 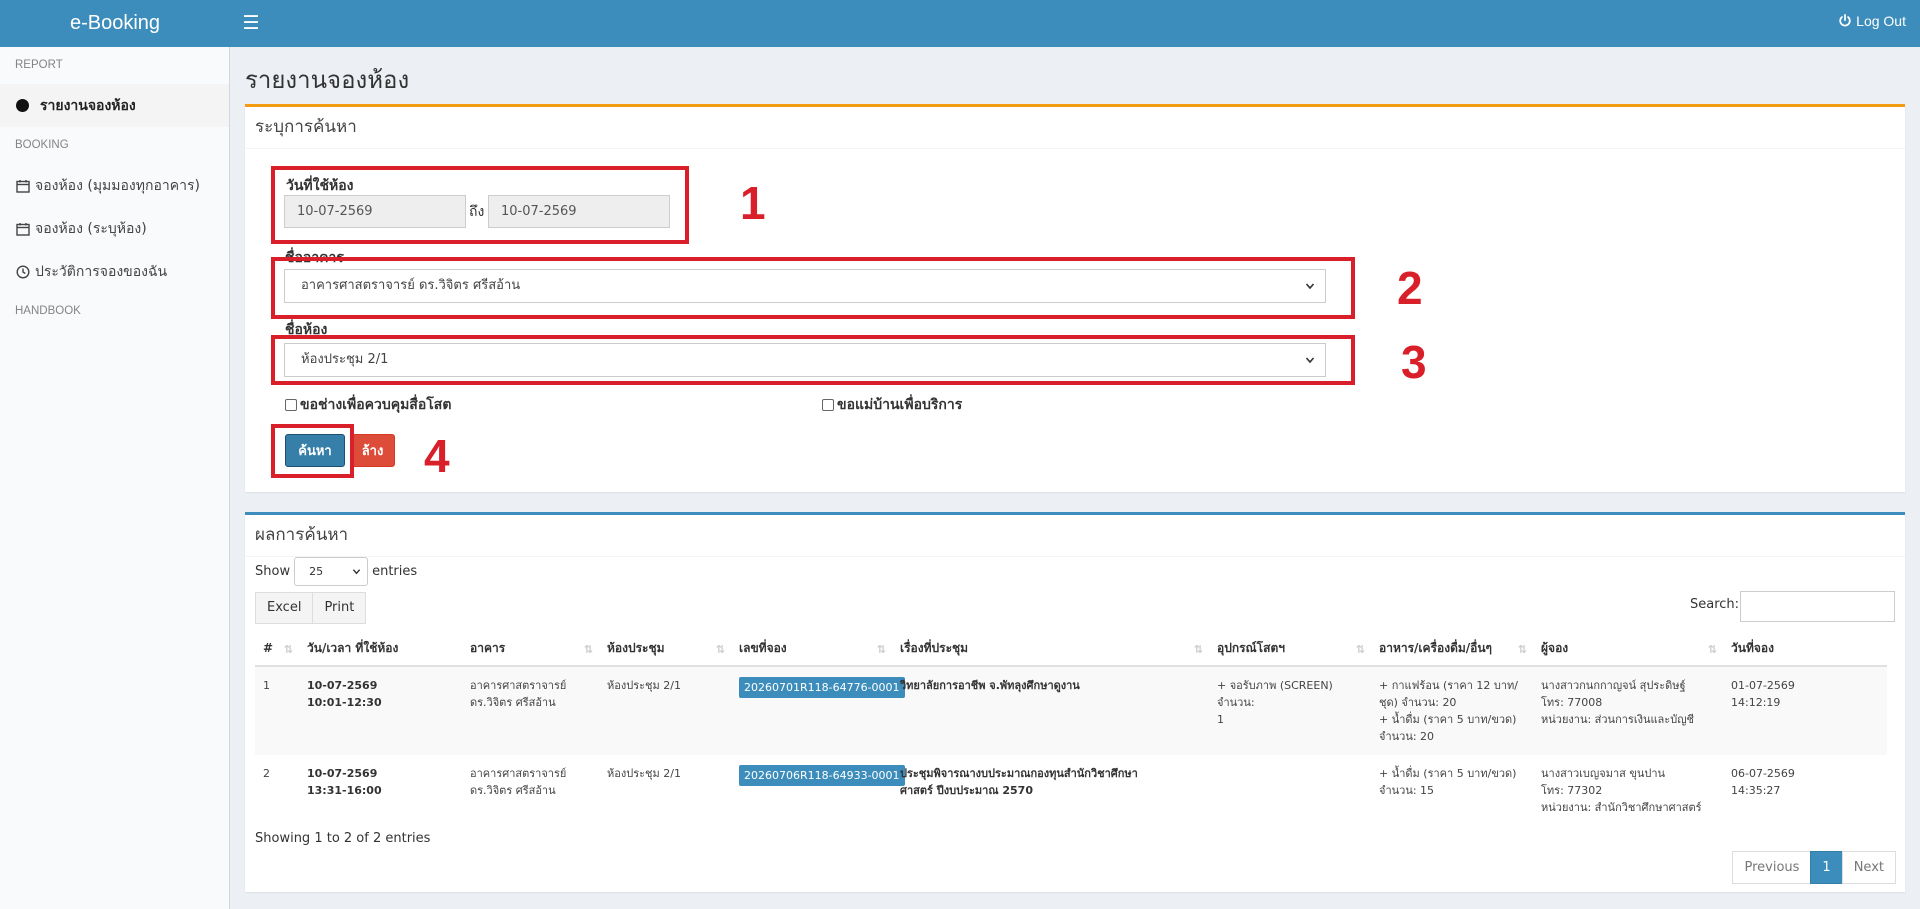 I want to click on date-to-input: 10-07-2569, so click(x=579, y=211).